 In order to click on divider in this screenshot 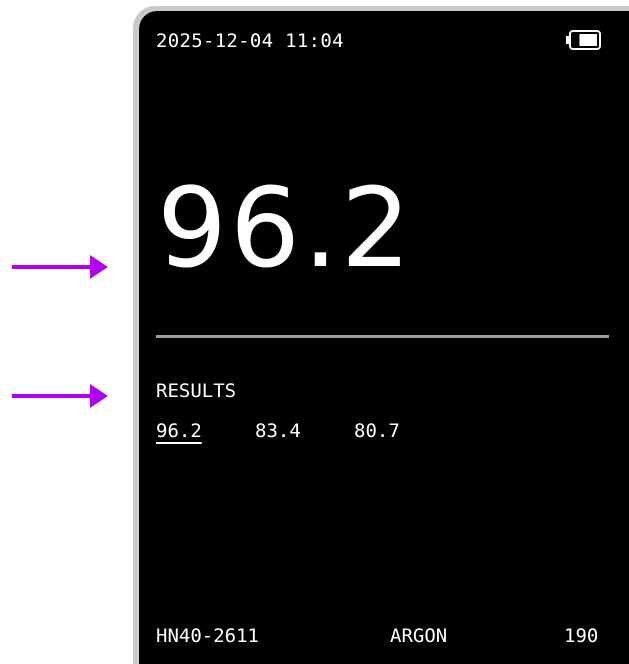, I will do `click(382, 336)`.